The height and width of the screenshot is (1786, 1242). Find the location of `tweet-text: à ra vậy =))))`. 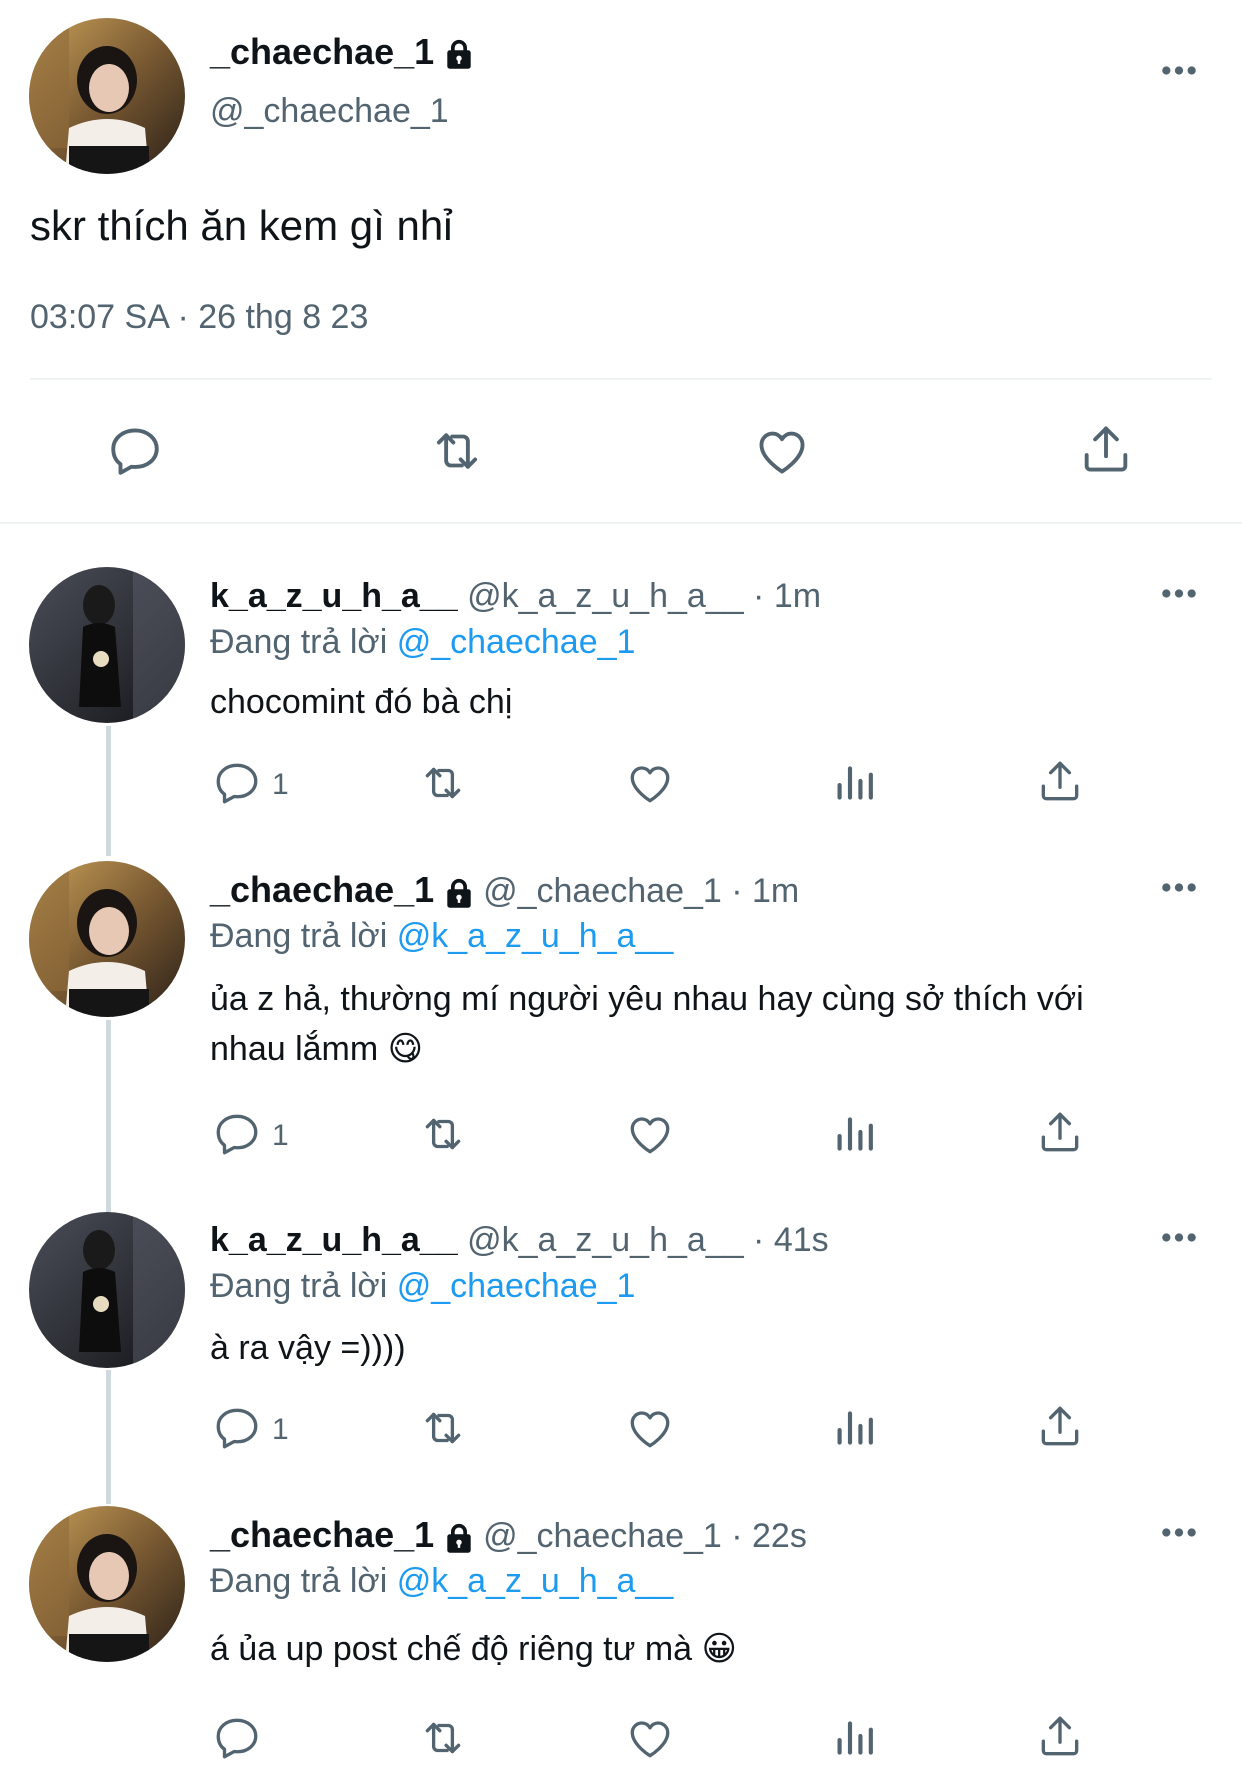

tweet-text: à ra vậy =)))) is located at coordinates (308, 1348).